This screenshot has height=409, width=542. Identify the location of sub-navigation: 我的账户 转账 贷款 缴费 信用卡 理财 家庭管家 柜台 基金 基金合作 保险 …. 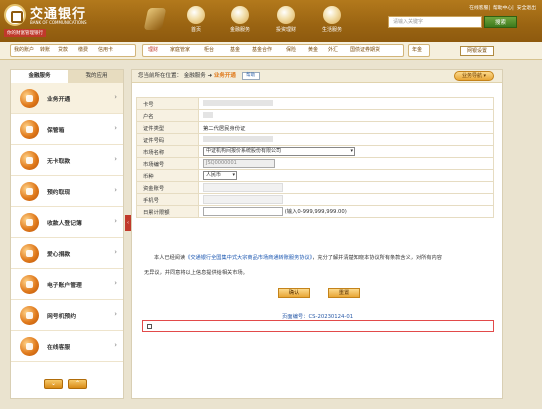
(271, 51).